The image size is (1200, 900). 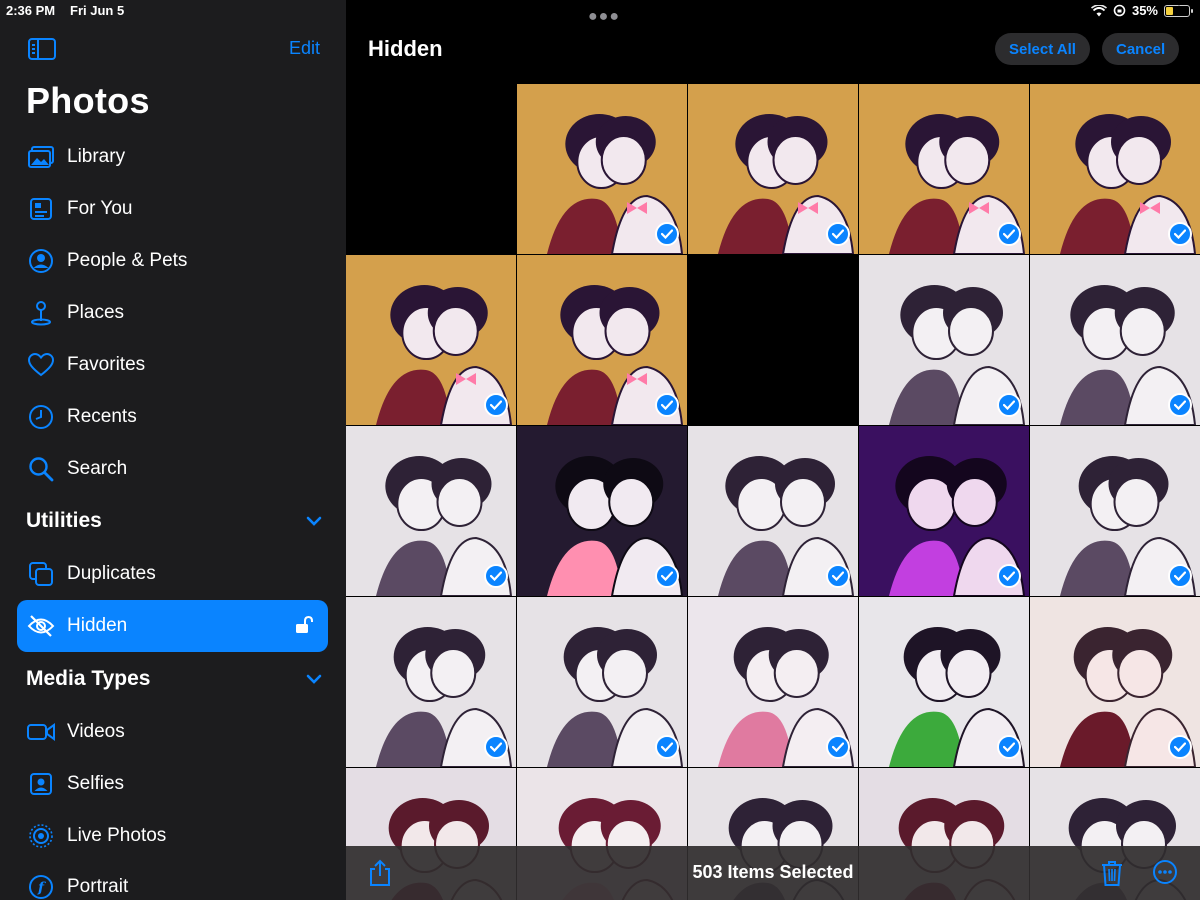 What do you see at coordinates (102, 416) in the screenshot?
I see `sidebar-item-label: Recents` at bounding box center [102, 416].